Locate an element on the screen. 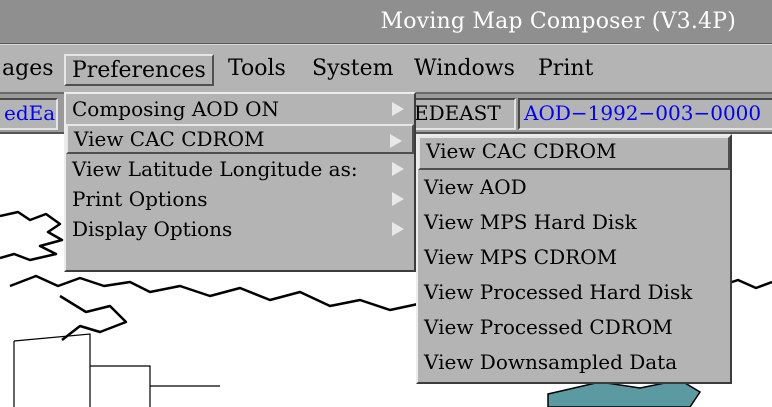  menu-images: ages is located at coordinates (30, 70).